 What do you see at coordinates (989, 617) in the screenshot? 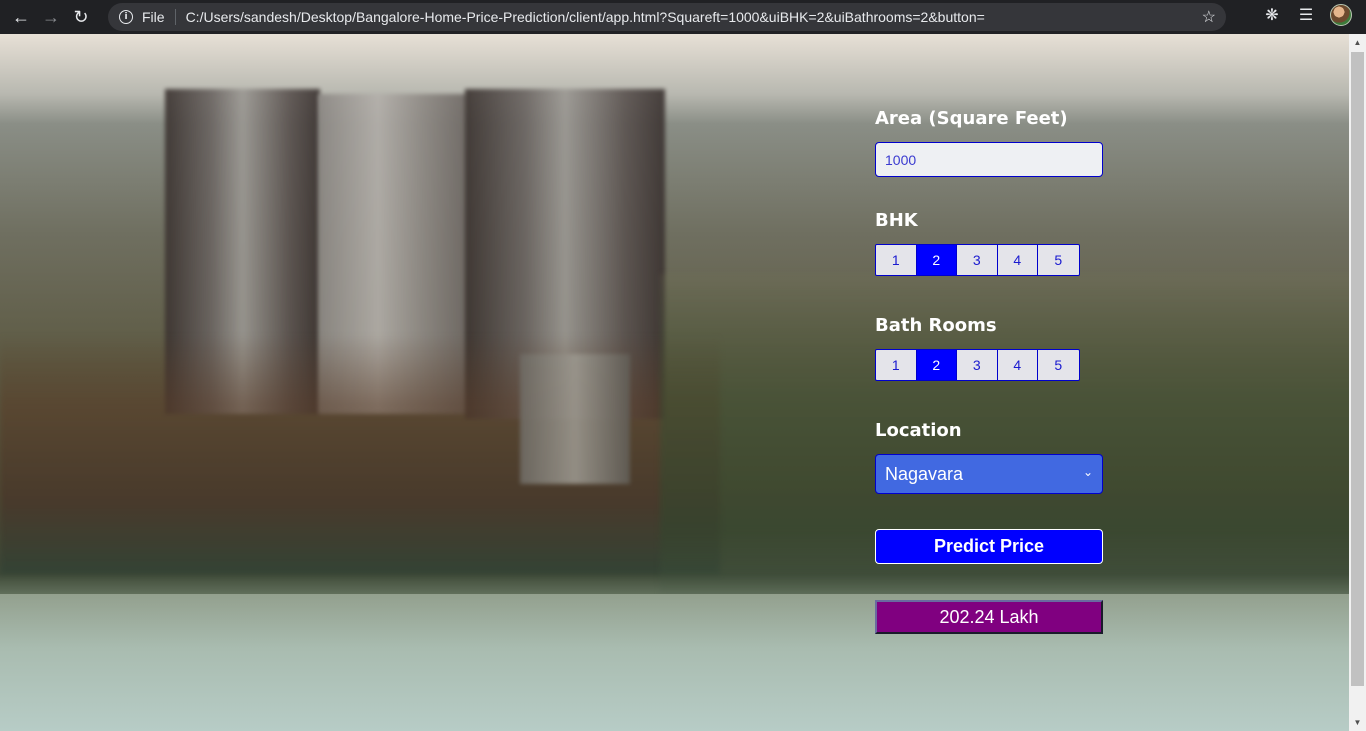
I see `predicted-price-output: 202.24 Lakh` at bounding box center [989, 617].